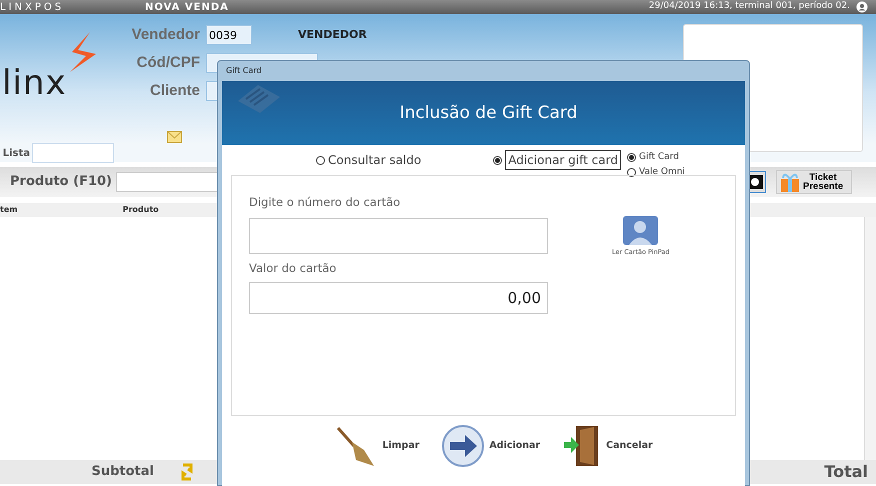 Image resolution: width=876 pixels, height=486 pixels. Describe the element at coordinates (656, 172) in the screenshot. I see `card-type-radio: Vale Omni` at that location.